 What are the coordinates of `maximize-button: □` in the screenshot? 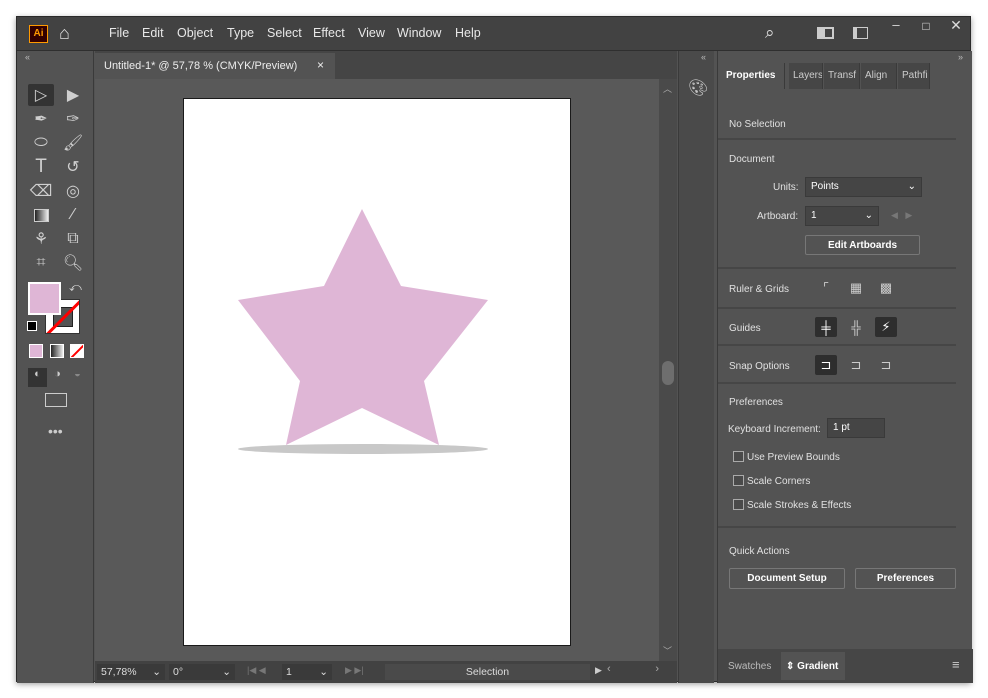 It's located at (926, 29).